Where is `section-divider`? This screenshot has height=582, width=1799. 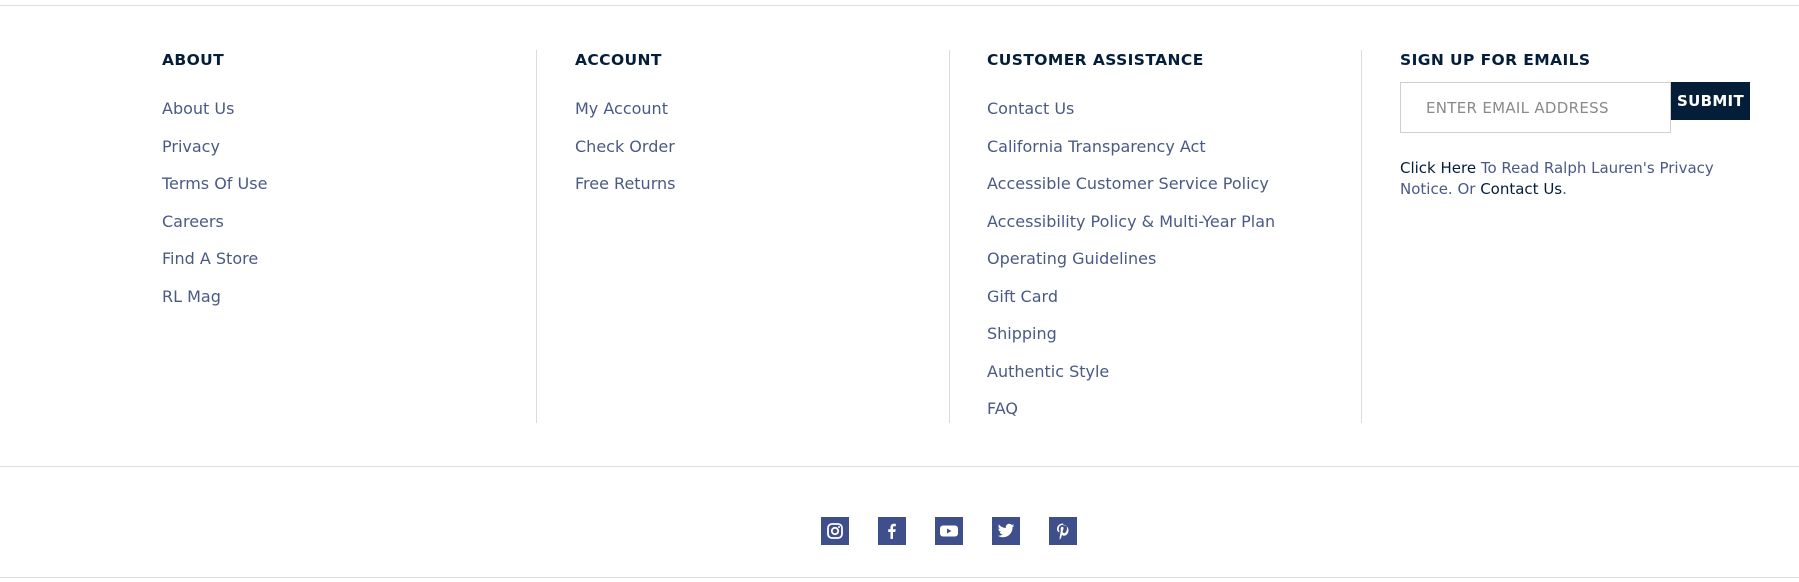
section-divider is located at coordinates (899, 466).